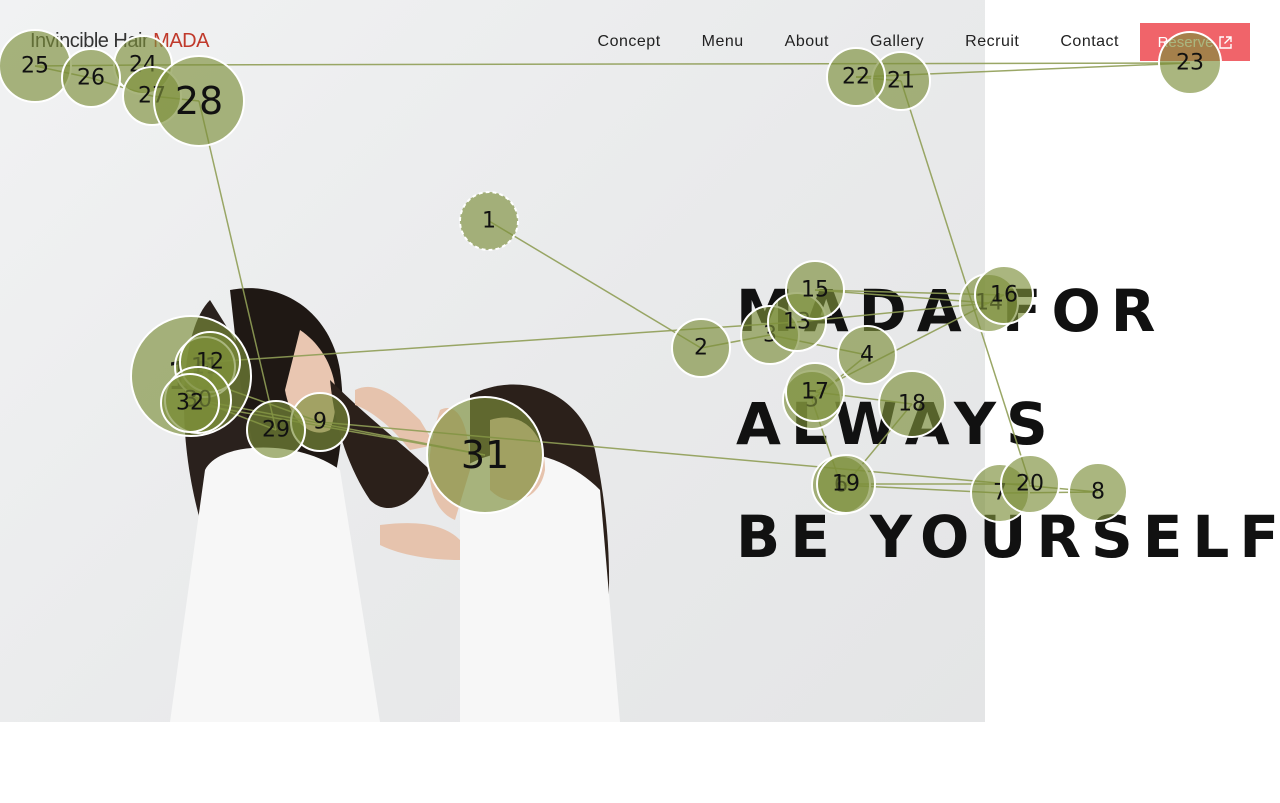 Image resolution: width=1280 pixels, height=803 pixels. Describe the element at coordinates (897, 42) in the screenshot. I see `nav-gallery: Gallery` at that location.